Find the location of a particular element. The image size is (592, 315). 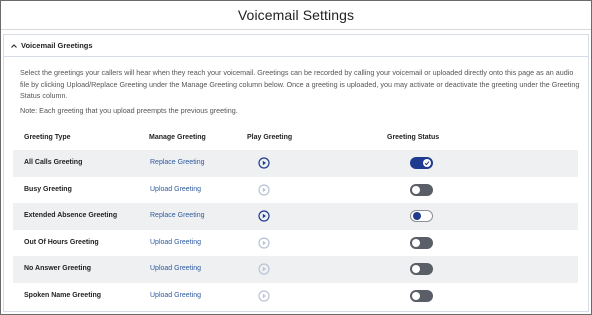

title-divider is located at coordinates (296, 29).